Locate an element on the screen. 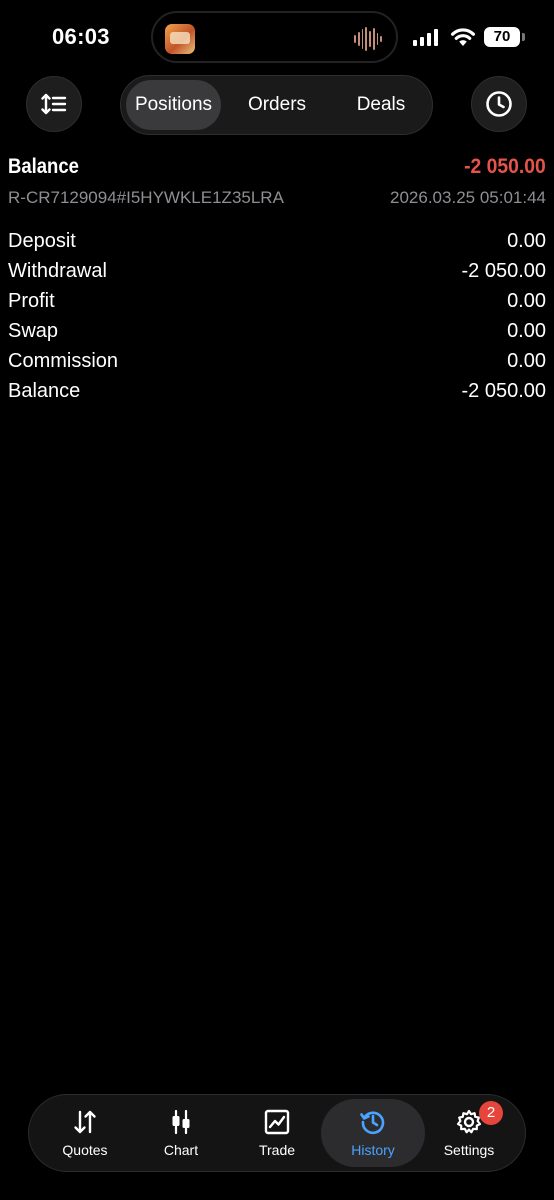 This screenshot has width=554, height=1200. tab-trade: Trade is located at coordinates (277, 1133).